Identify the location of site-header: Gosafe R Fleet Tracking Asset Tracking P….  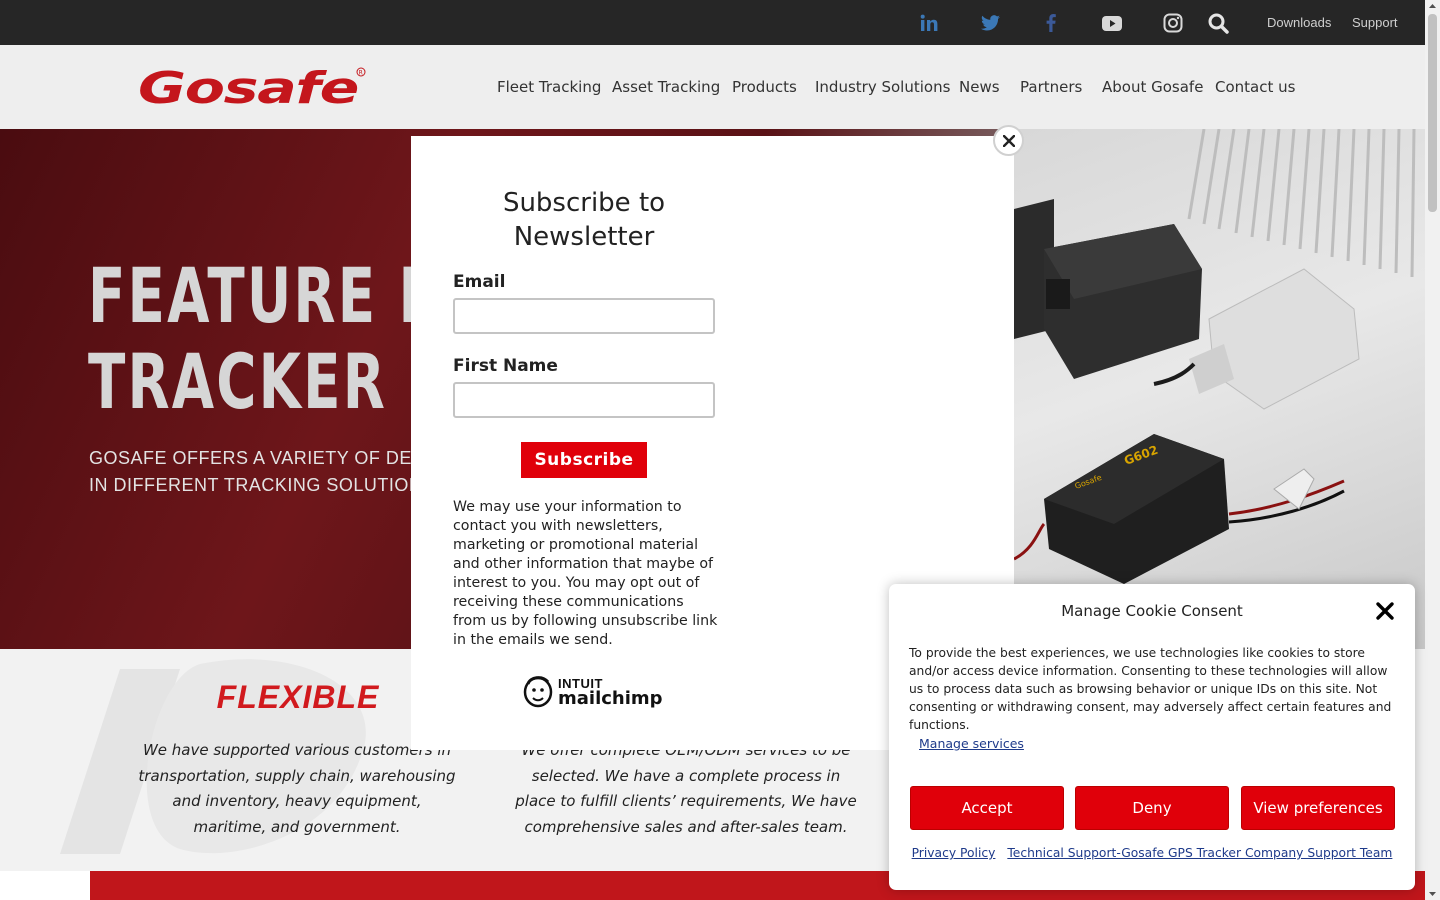
(712, 87).